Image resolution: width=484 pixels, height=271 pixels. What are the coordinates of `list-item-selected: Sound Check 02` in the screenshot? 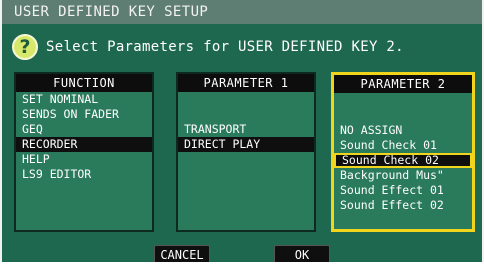 It's located at (403, 160).